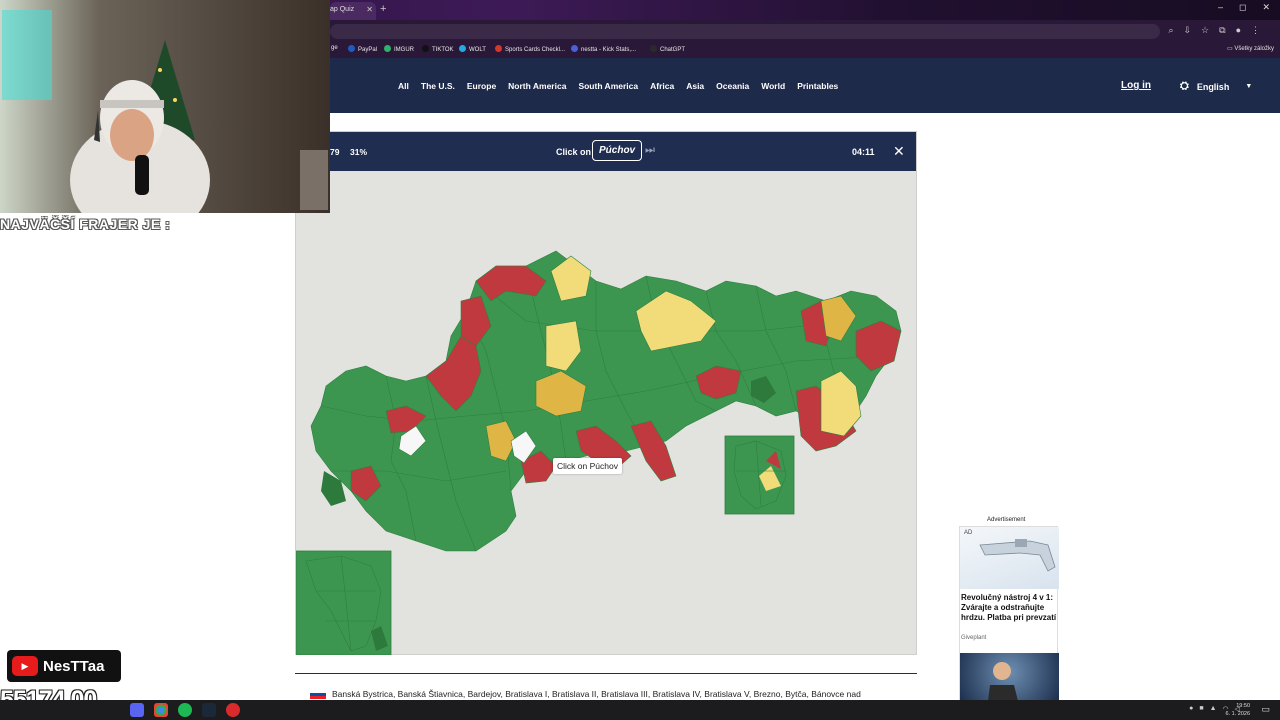 The height and width of the screenshot is (720, 1280). What do you see at coordinates (1188, 30) in the screenshot?
I see `install-icon: ⇩` at bounding box center [1188, 30].